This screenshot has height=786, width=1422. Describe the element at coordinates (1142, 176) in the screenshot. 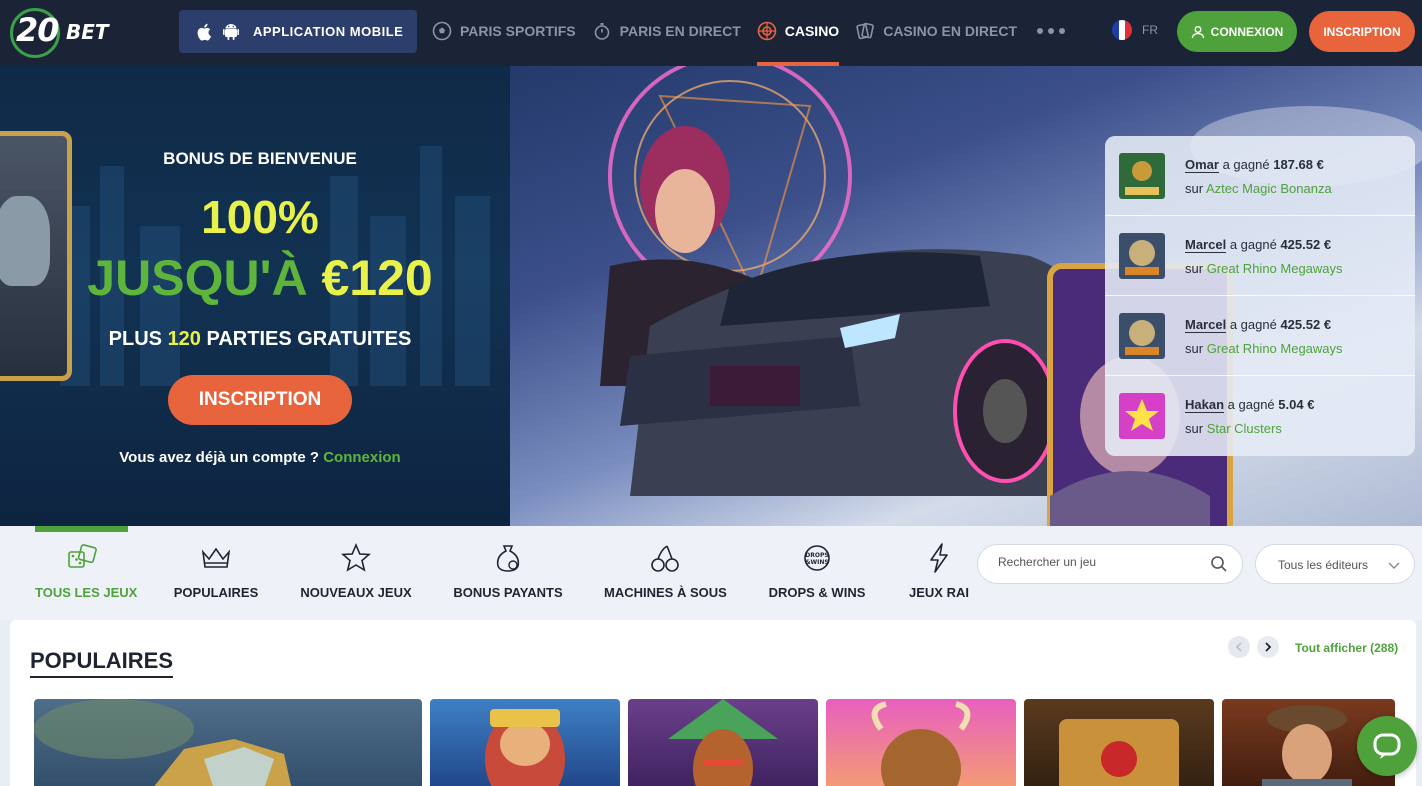

I see `aztec-game-thumbnail` at that location.